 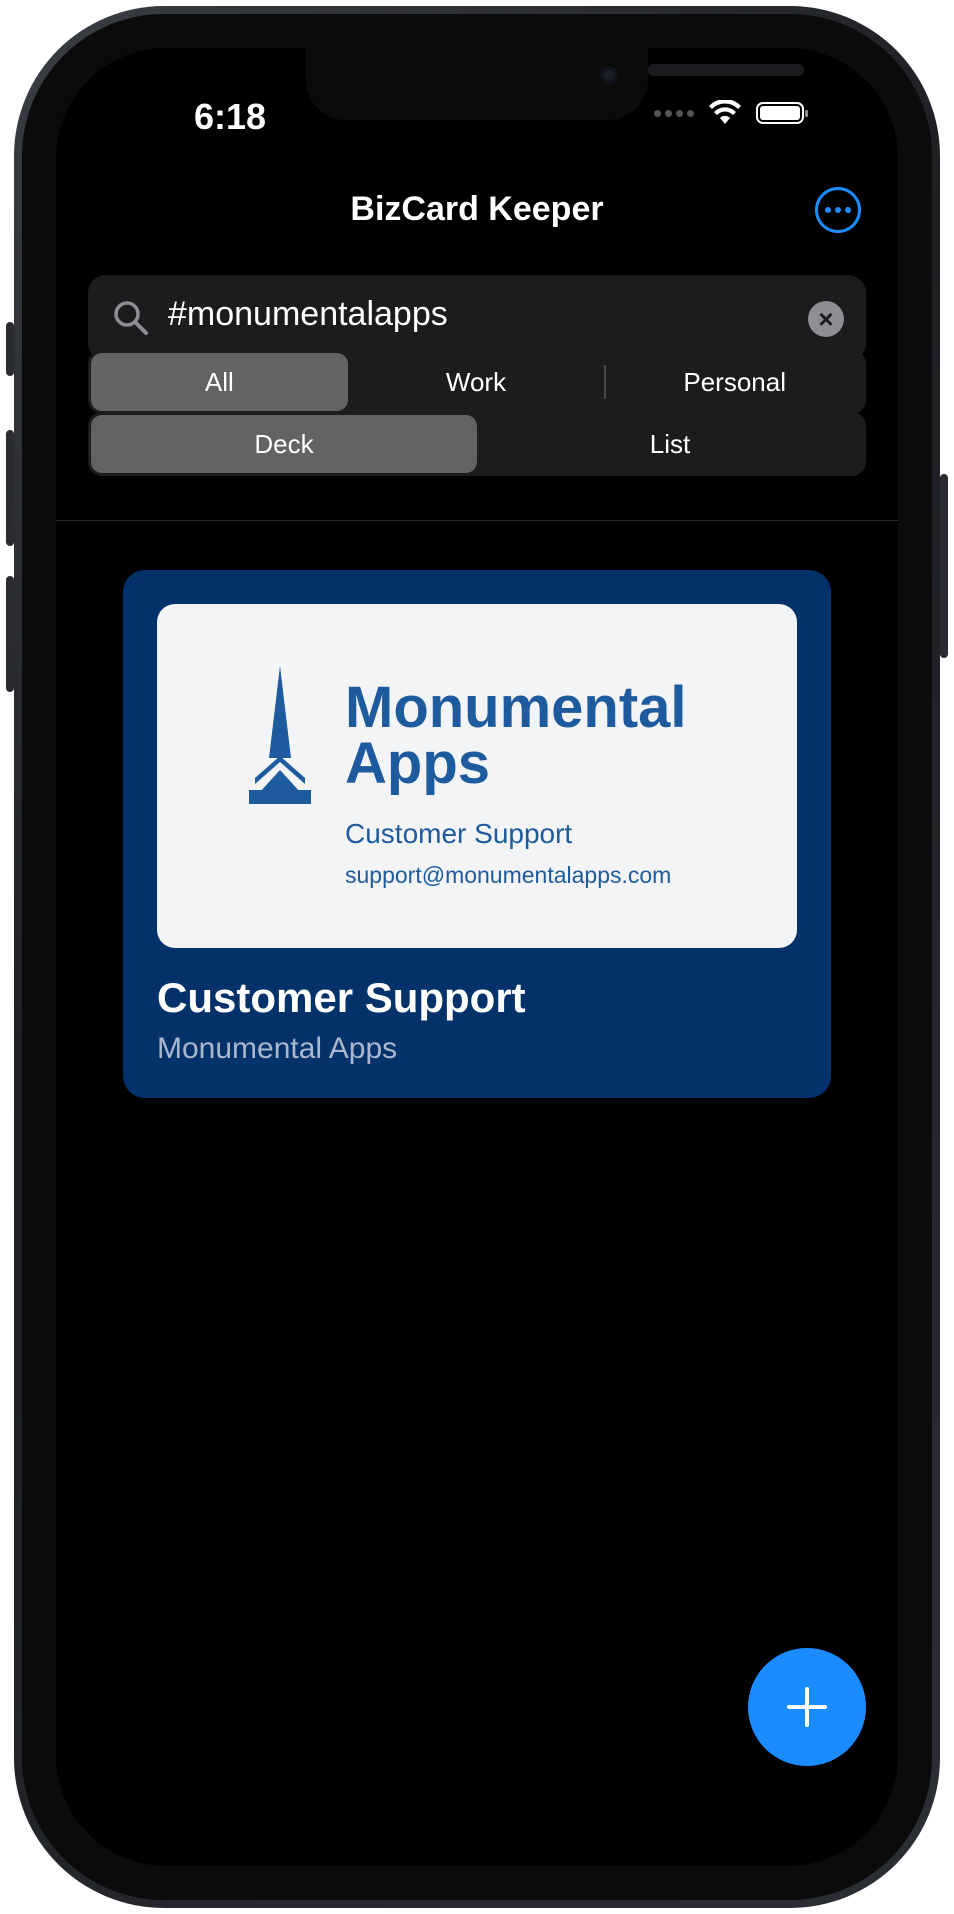 I want to click on add-card-button, so click(x=807, y=1707).